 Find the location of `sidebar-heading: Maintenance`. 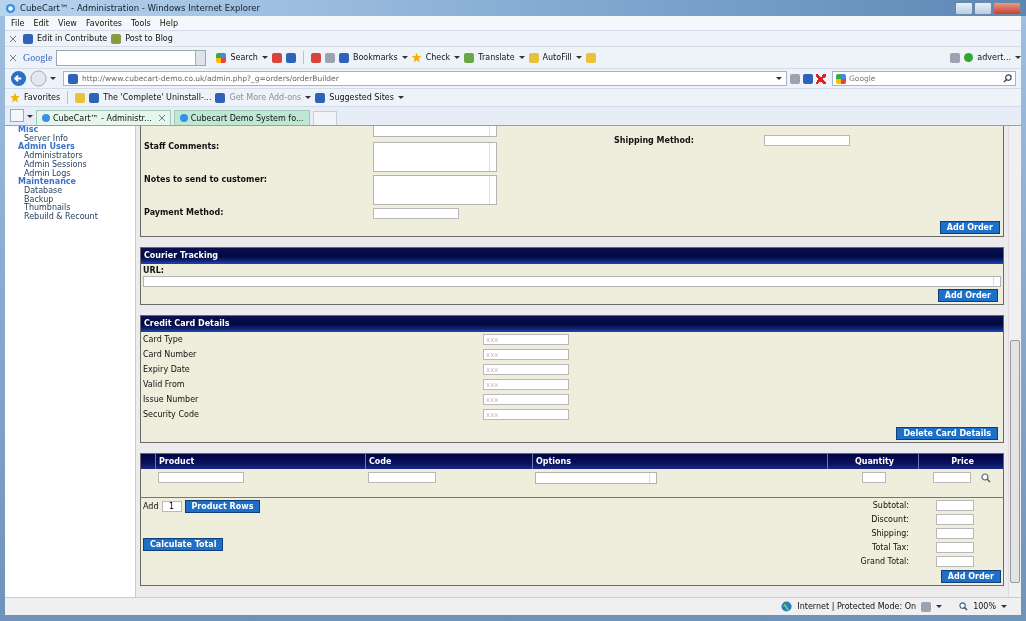

sidebar-heading: Maintenance is located at coordinates (47, 182).